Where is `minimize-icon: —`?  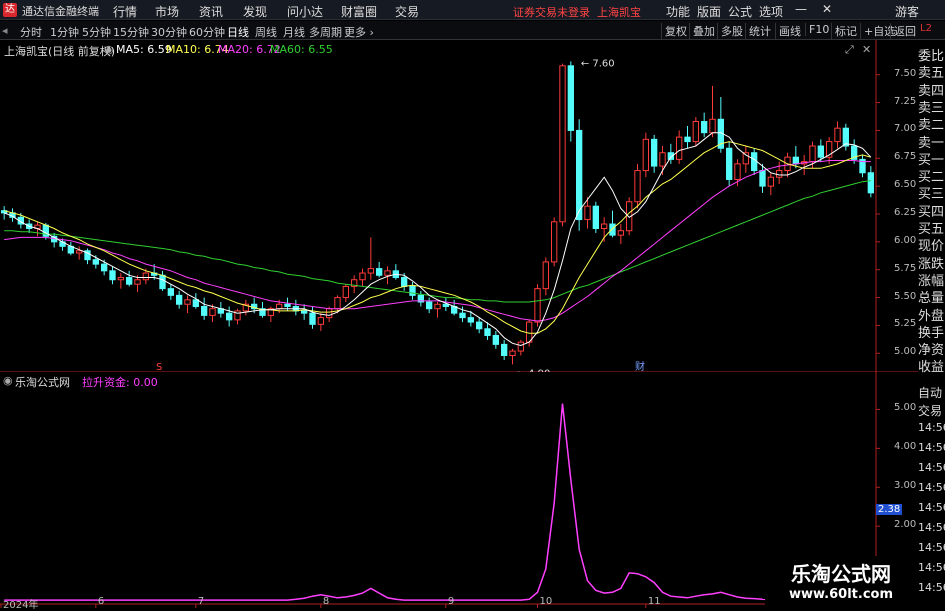
minimize-icon: — is located at coordinates (801, 9).